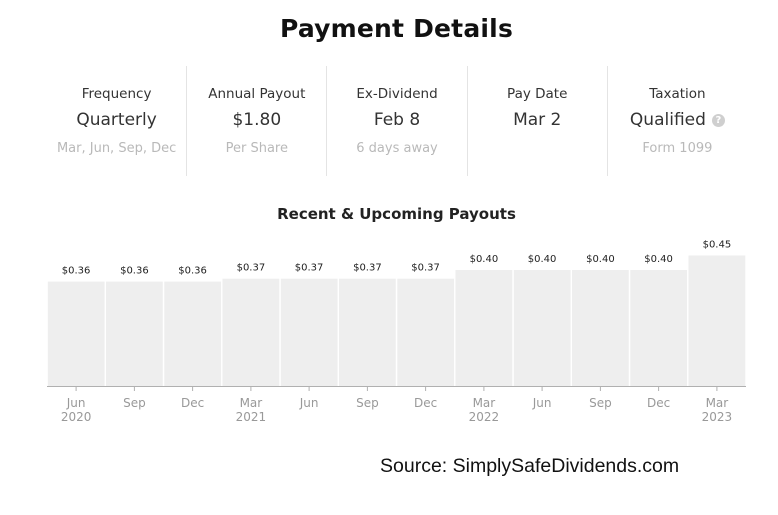  I want to click on data-label: $0.45, so click(717, 245).